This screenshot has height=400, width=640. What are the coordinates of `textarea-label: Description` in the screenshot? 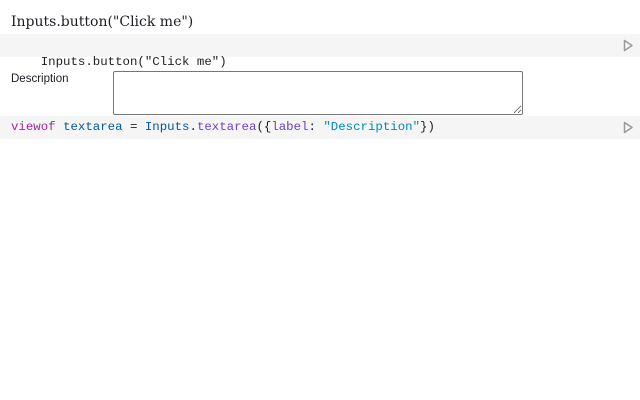 It's located at (40, 79).